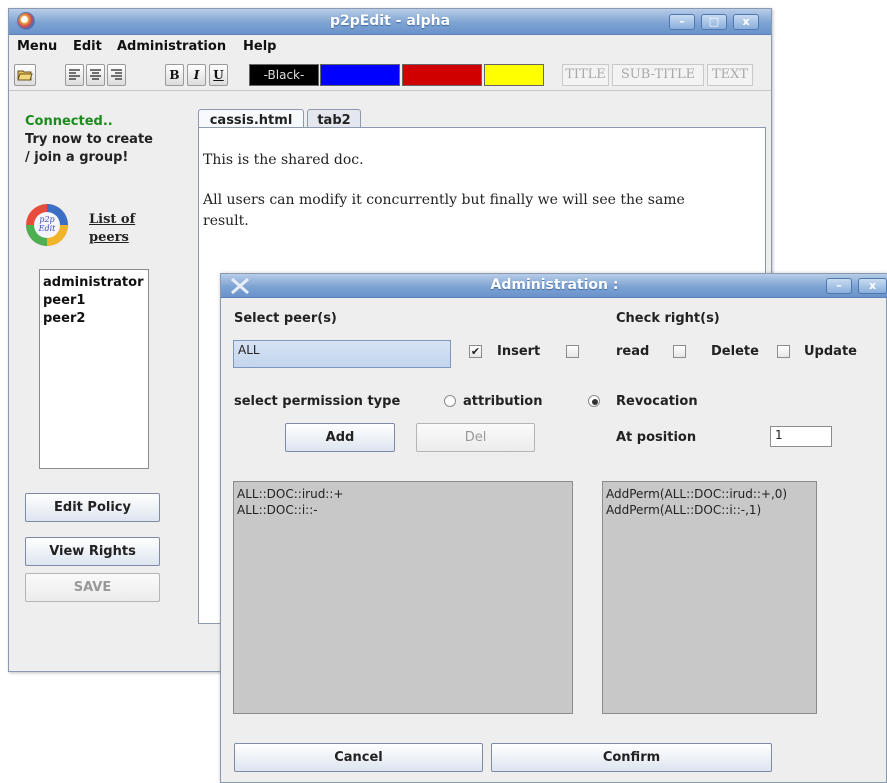 The image size is (887, 783). I want to click on doc-paragraph-2-line2: result., so click(226, 221).